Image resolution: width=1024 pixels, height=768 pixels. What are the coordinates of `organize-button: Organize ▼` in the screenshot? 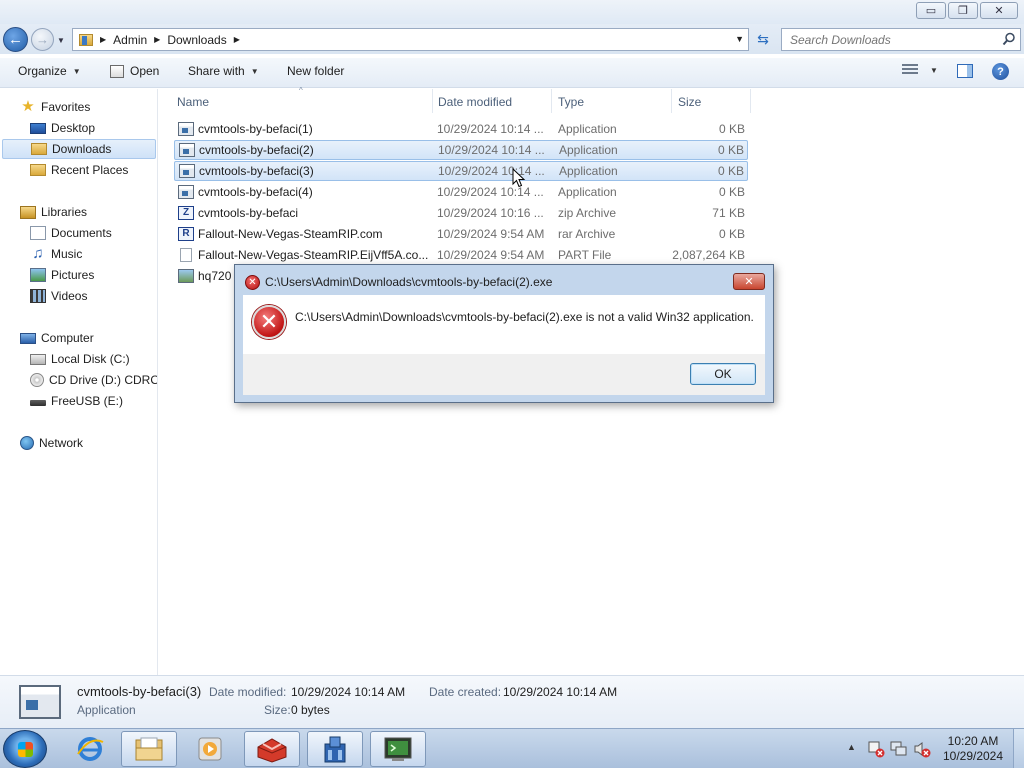 It's located at (49, 71).